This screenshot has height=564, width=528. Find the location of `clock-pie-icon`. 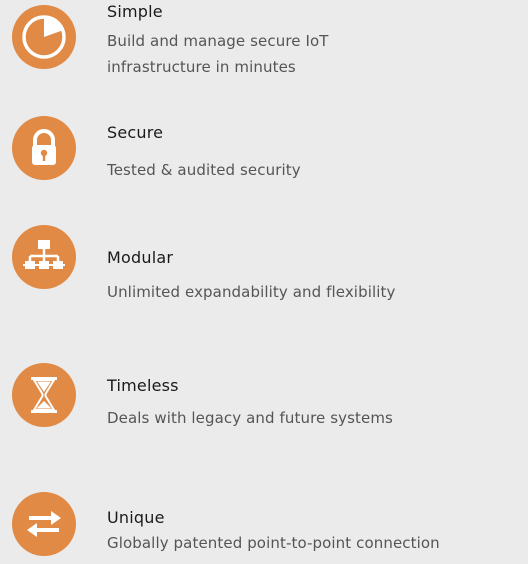

clock-pie-icon is located at coordinates (44, 37).